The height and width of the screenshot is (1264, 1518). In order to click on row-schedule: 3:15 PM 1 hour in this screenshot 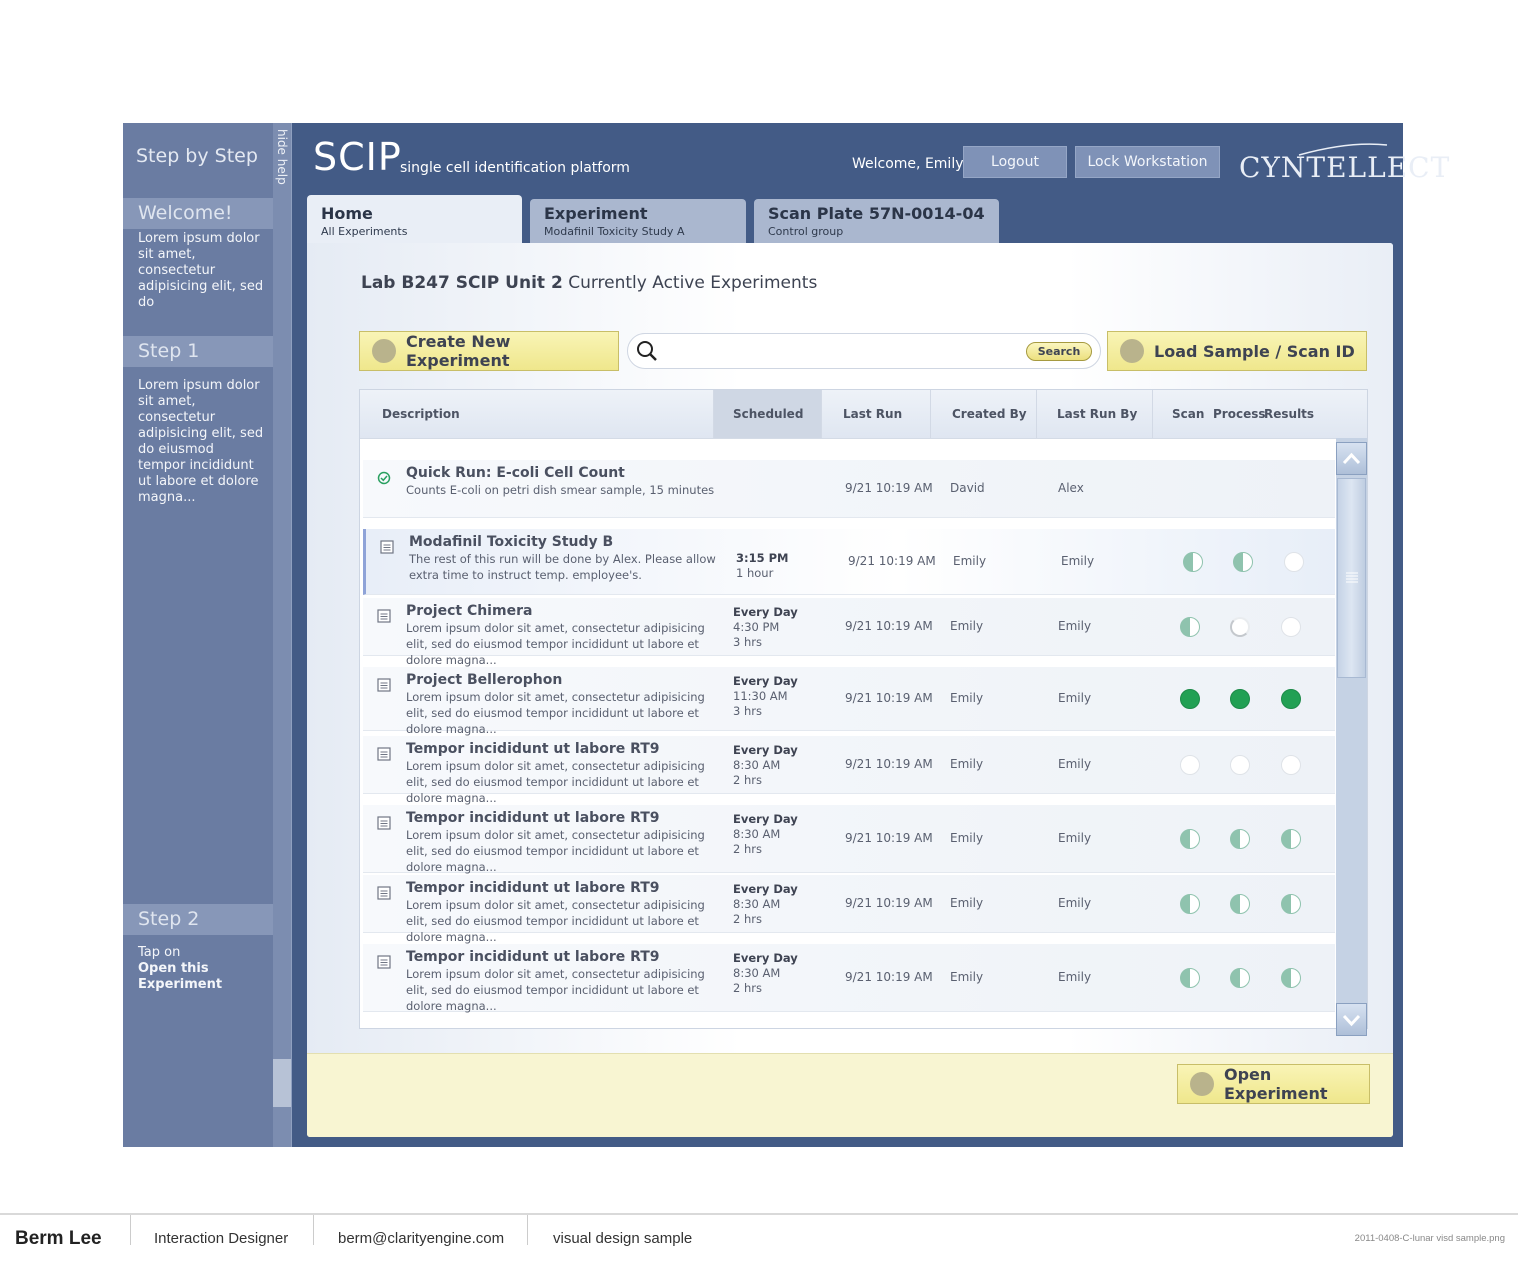, I will do `click(762, 566)`.